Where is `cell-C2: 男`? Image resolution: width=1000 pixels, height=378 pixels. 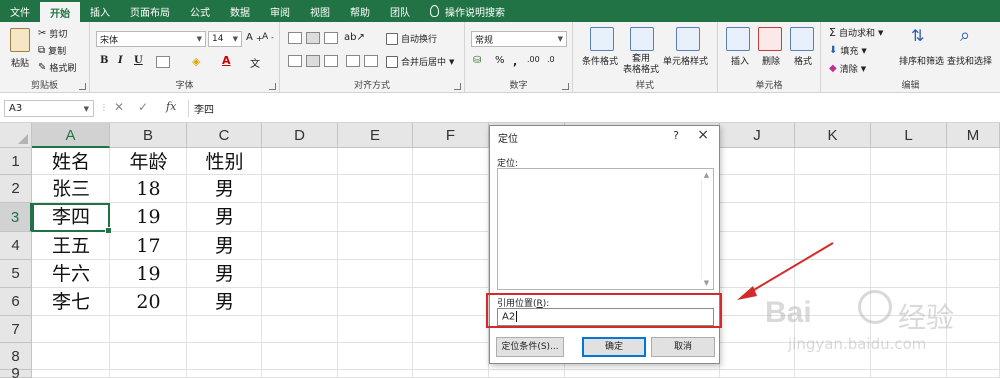
cell-C2: 男 is located at coordinates (224, 190).